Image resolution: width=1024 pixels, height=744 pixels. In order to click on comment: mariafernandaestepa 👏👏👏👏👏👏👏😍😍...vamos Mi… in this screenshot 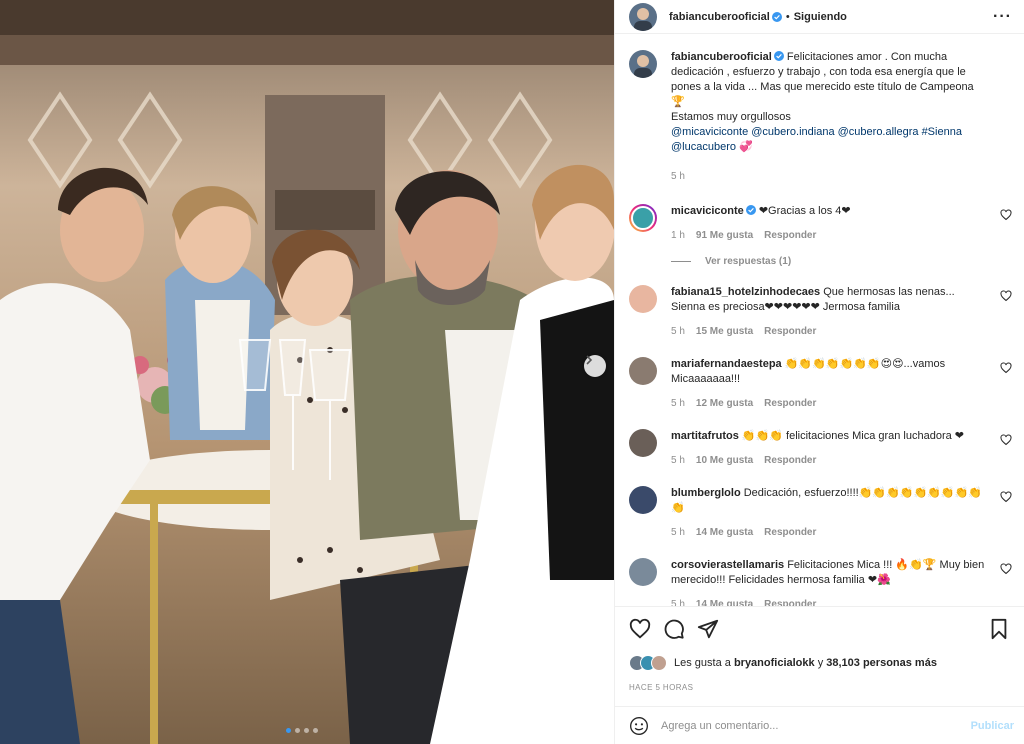, I will do `click(820, 384)`.